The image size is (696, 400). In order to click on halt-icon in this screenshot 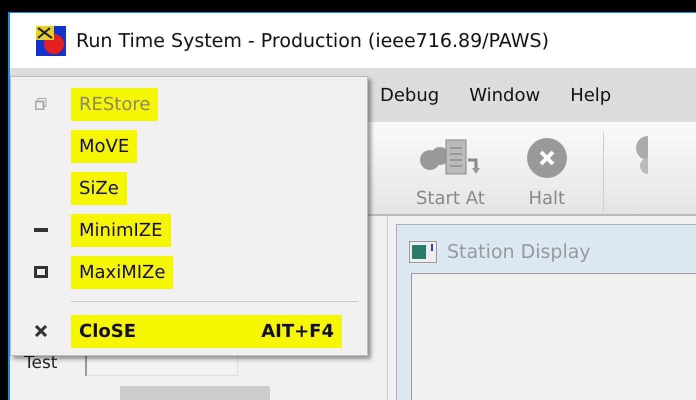, I will do `click(546, 158)`.